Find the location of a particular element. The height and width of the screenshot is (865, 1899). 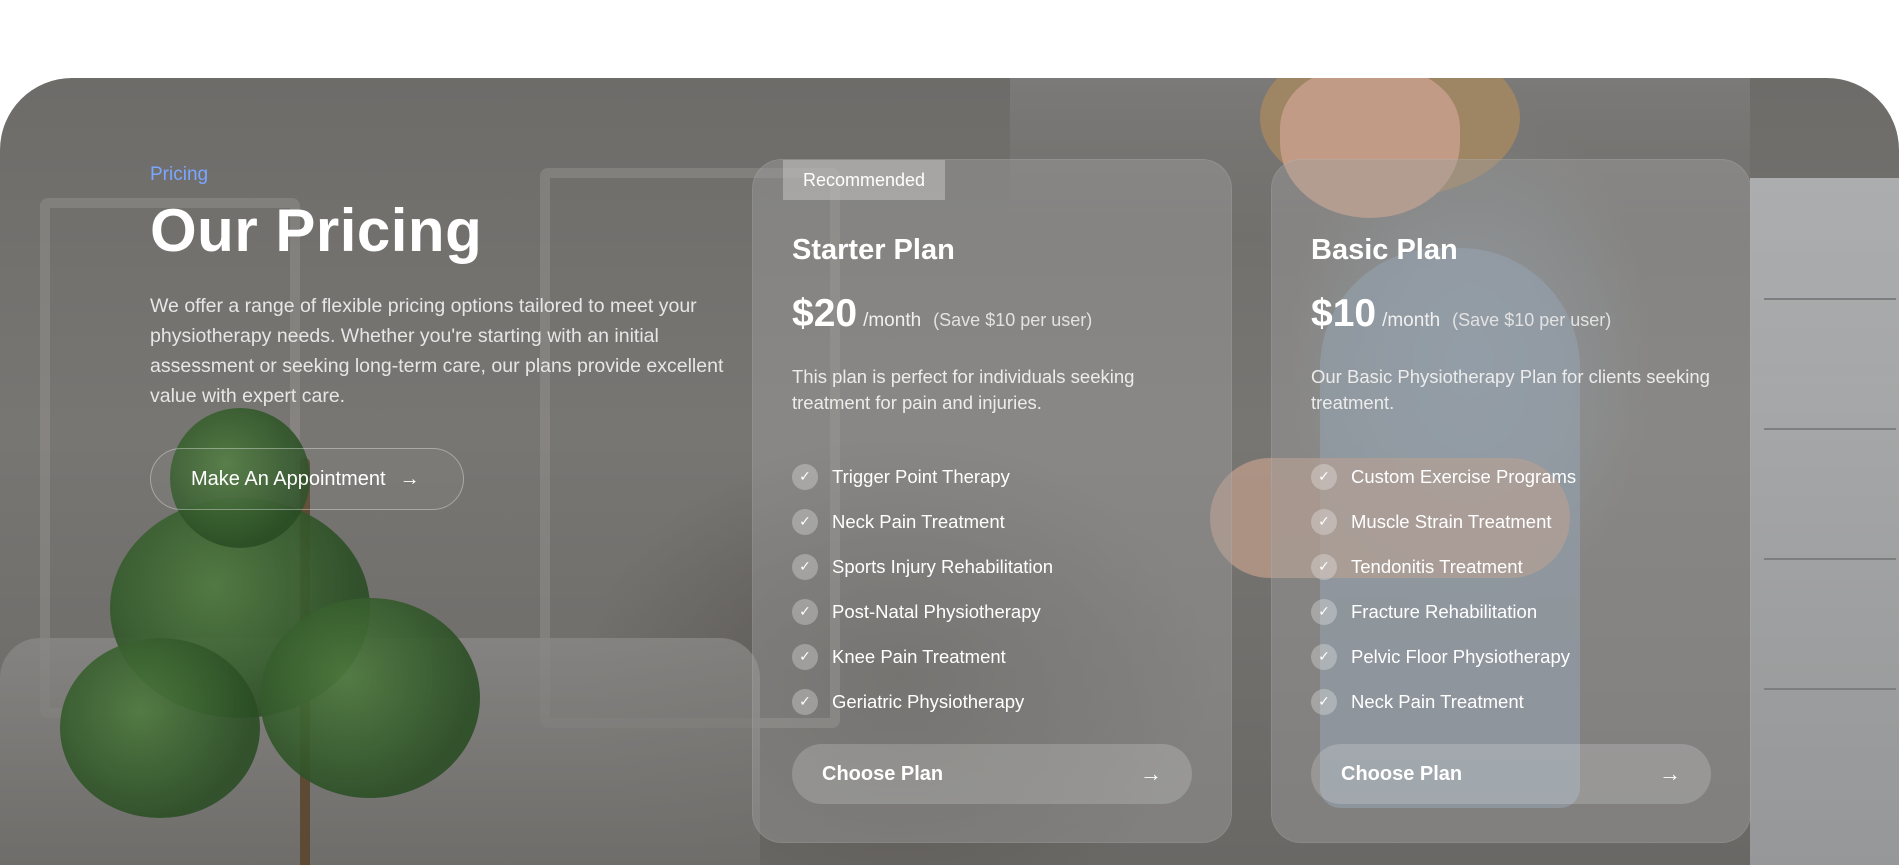

feature-item: ✓ Fracture Rehabilitation is located at coordinates (1443, 611).